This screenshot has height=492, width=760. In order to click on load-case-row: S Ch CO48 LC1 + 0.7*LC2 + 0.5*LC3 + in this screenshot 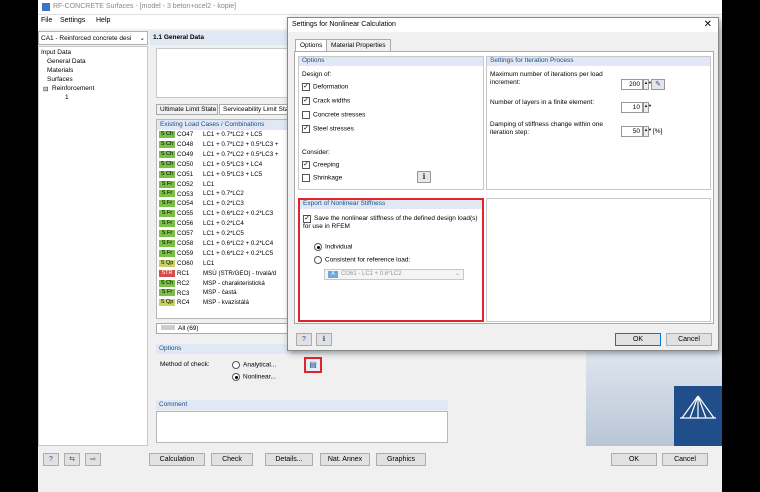, I will do `click(219, 145)`.